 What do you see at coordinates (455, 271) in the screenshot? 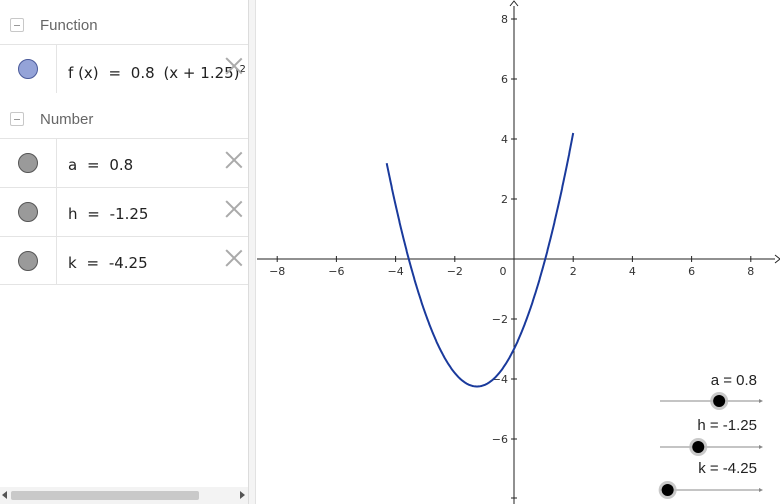
I see `x-tick-label: −2` at bounding box center [455, 271].